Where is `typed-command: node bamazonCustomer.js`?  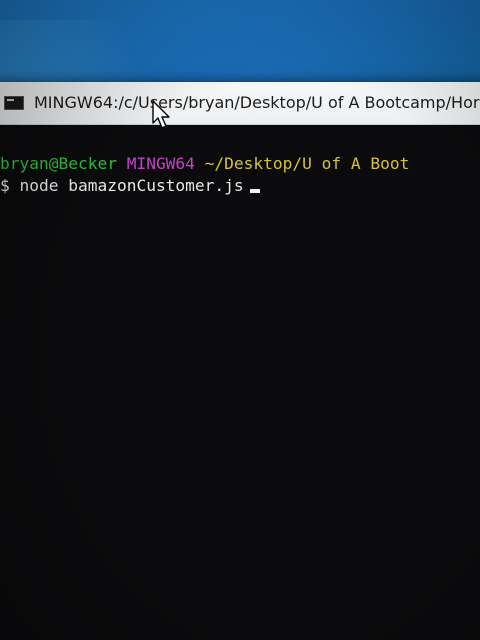 typed-command: node bamazonCustomer.js is located at coordinates (131, 185).